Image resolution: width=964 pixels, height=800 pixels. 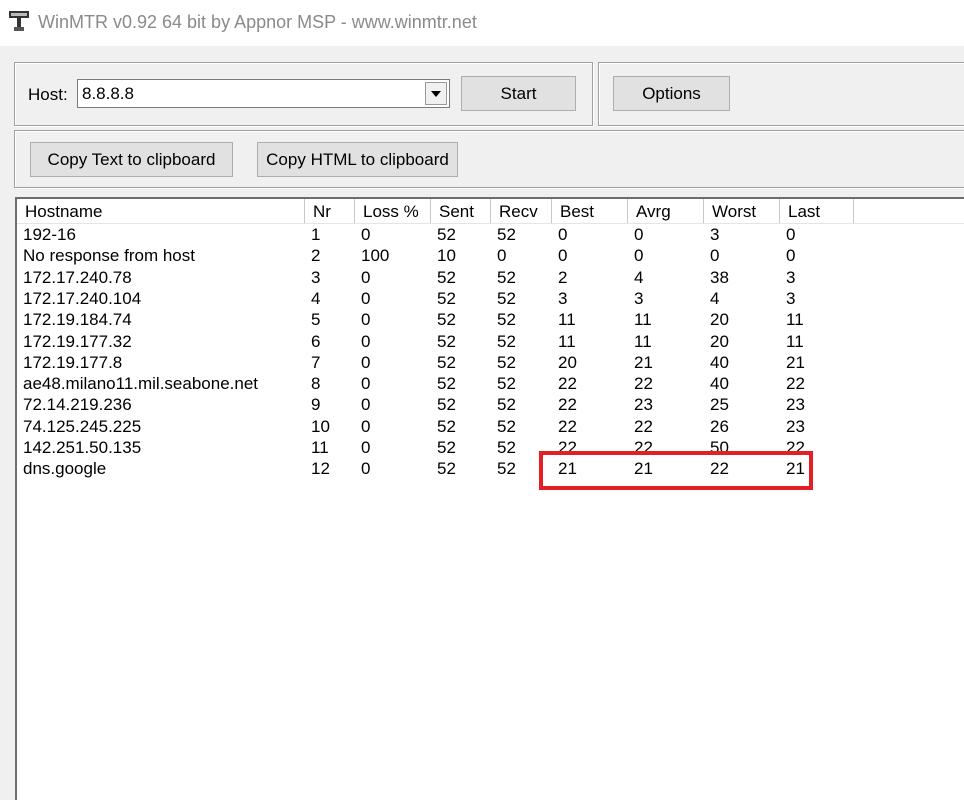 What do you see at coordinates (791, 298) in the screenshot?
I see `cell-last: 3` at bounding box center [791, 298].